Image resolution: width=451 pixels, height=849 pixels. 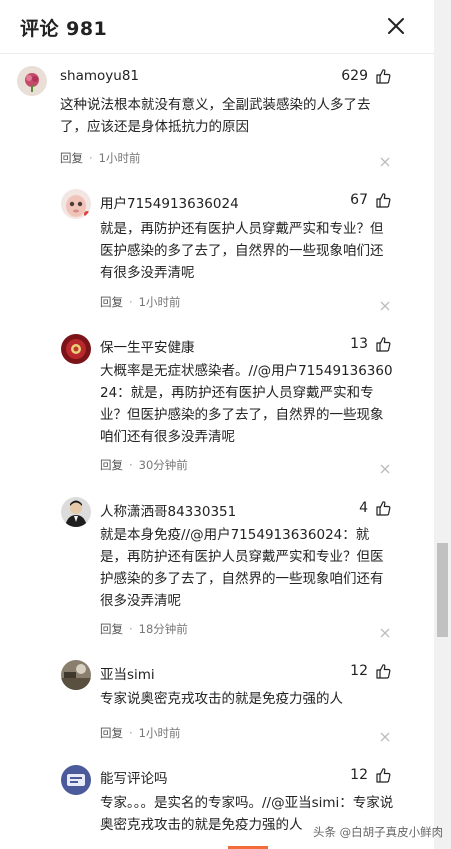 I want to click on like-count: 4, so click(x=363, y=508).